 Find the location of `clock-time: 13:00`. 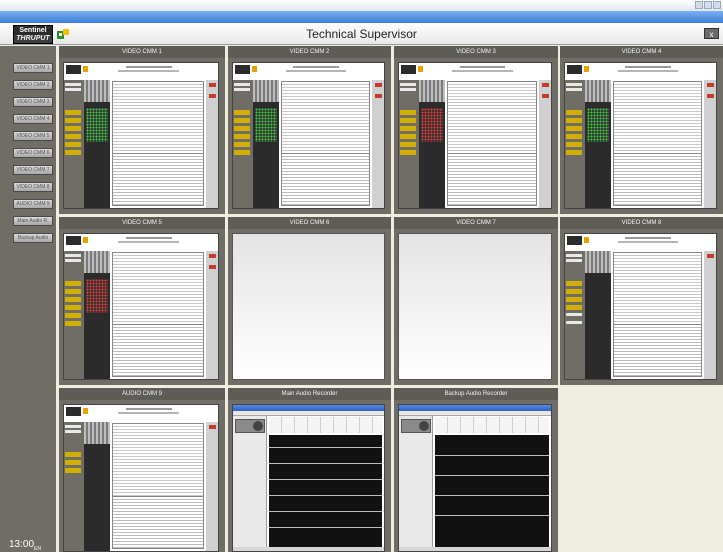

clock-time: 13:00 is located at coordinates (22, 544).